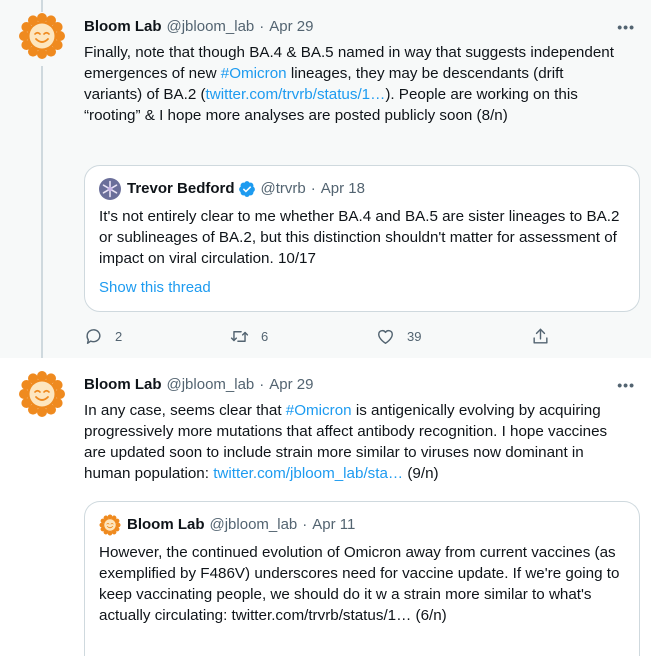 The height and width of the screenshot is (656, 651). Describe the element at coordinates (421, 473) in the screenshot. I see `tweet-text-part: (9/n)` at that location.